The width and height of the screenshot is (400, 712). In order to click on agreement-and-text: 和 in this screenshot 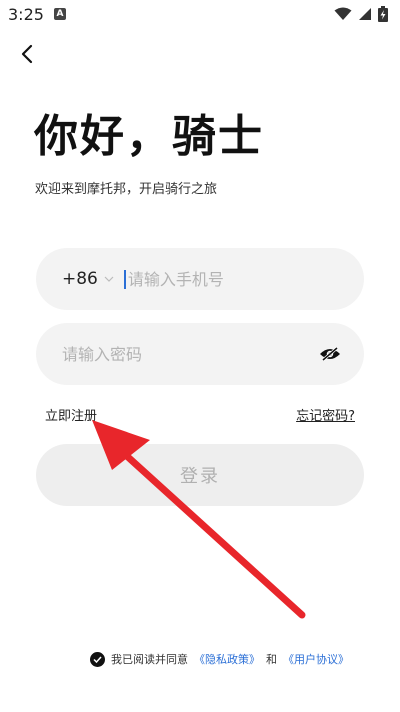, I will do `click(271, 659)`.